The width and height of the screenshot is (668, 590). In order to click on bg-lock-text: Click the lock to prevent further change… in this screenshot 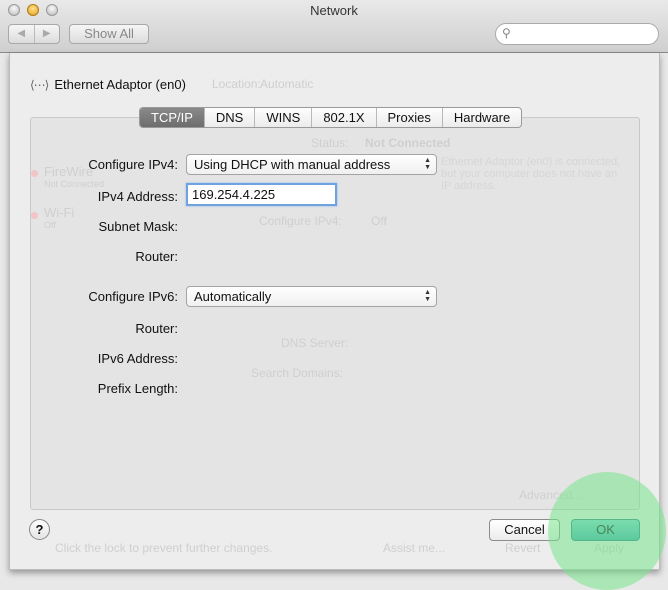, I will do `click(164, 548)`.